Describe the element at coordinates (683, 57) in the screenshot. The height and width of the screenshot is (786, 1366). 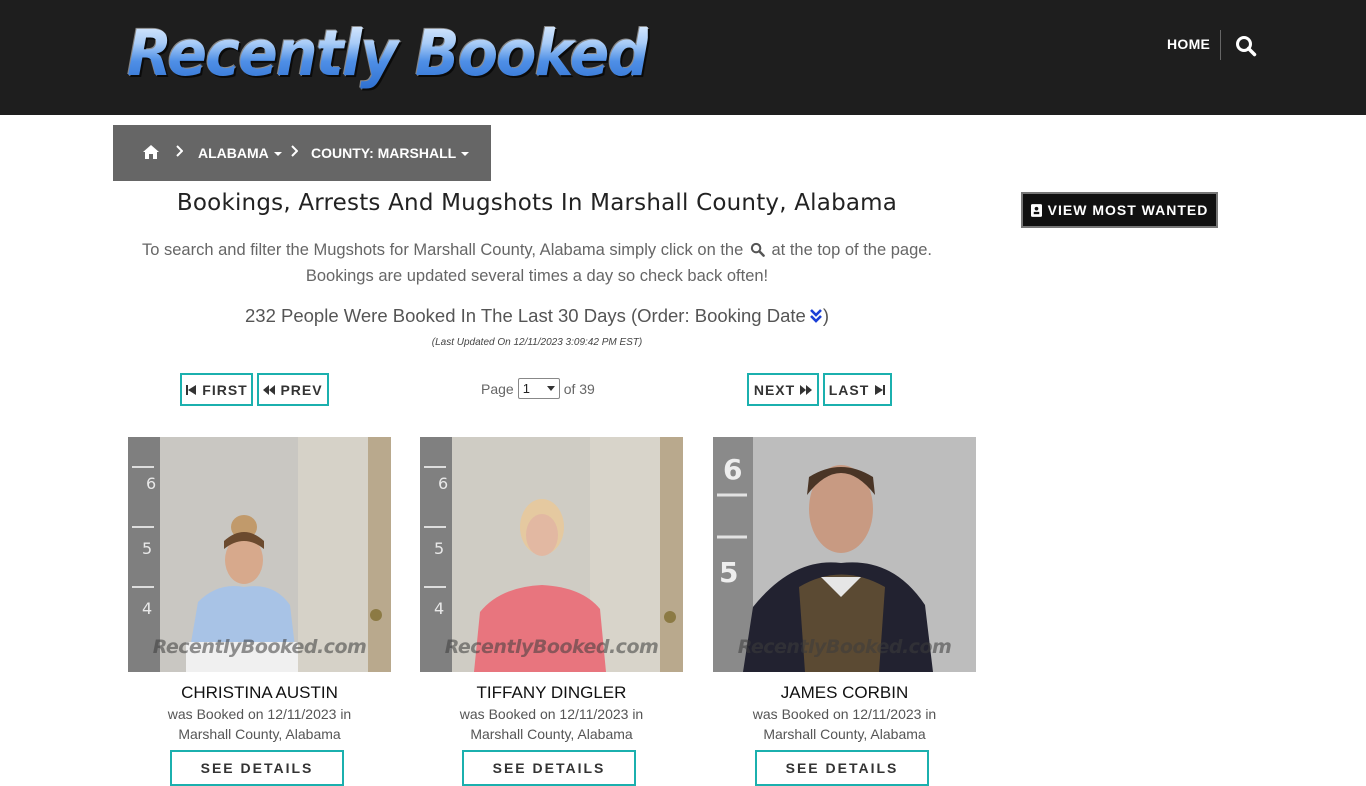
I see `site-header: Recently Booked HOME` at that location.